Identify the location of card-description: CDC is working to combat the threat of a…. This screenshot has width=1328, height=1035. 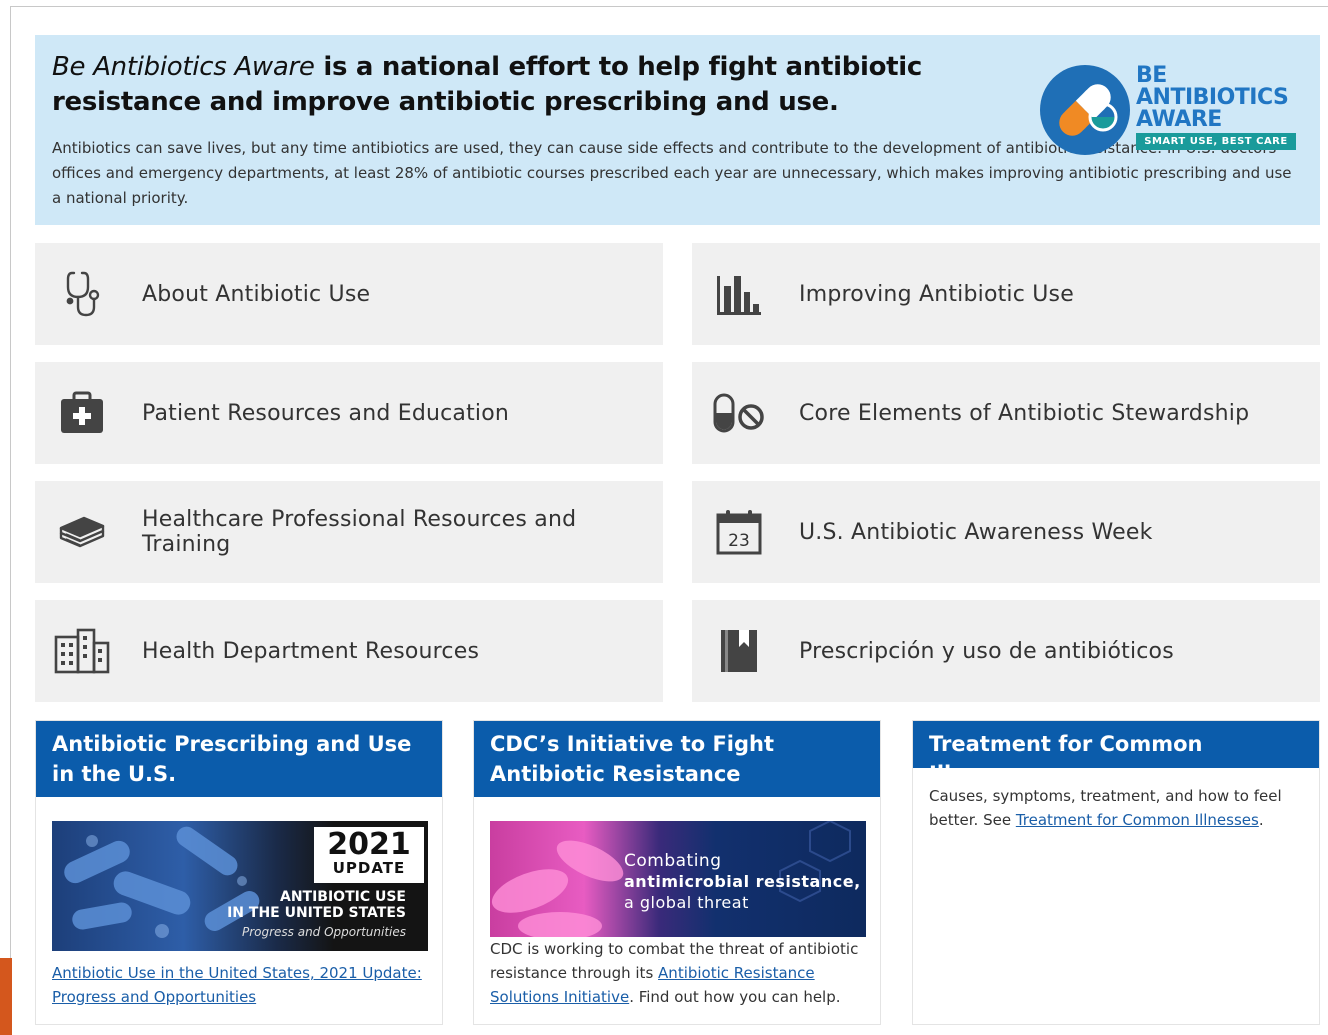
(680, 973).